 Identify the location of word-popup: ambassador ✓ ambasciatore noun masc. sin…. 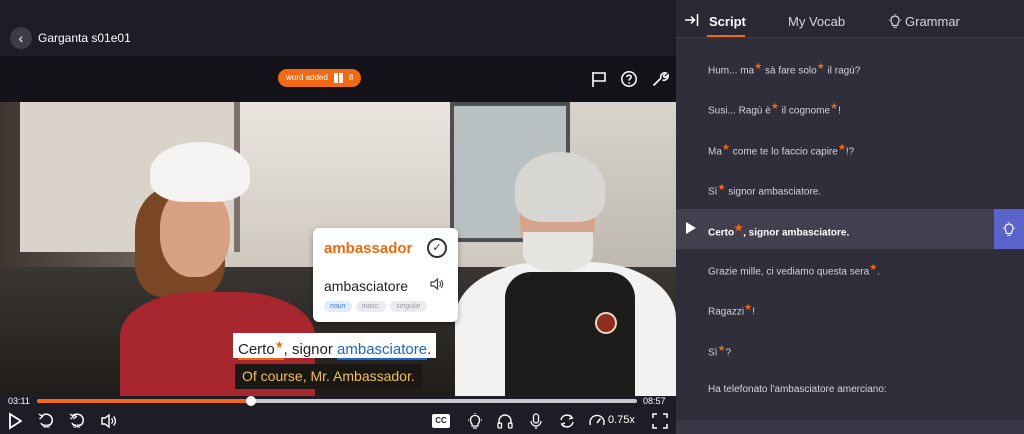
(385, 275).